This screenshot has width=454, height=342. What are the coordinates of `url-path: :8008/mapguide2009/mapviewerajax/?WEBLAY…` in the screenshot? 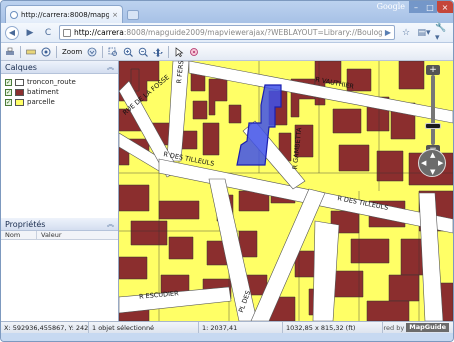 It's located at (252, 32).